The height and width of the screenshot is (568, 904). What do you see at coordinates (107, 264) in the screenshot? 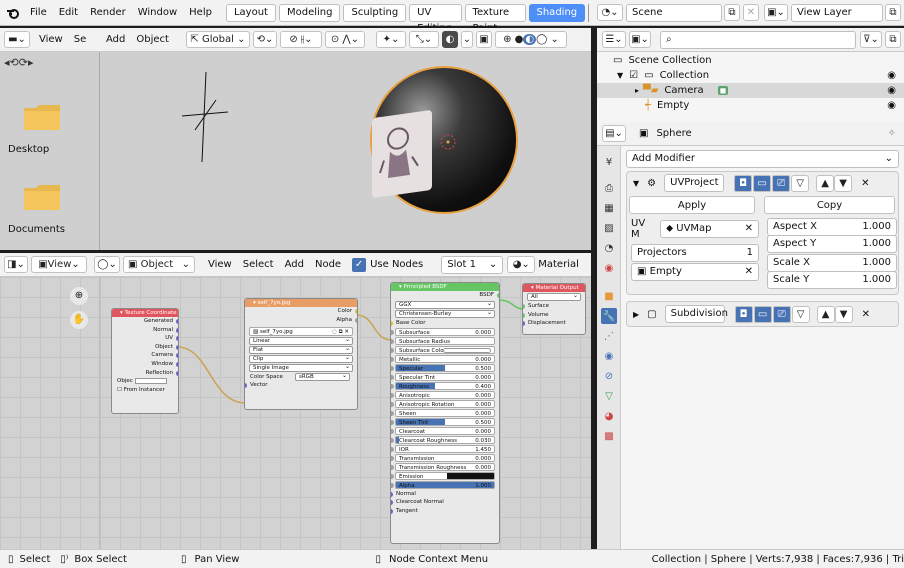
I see `shader-type-icon: ◯⌄` at bounding box center [107, 264].